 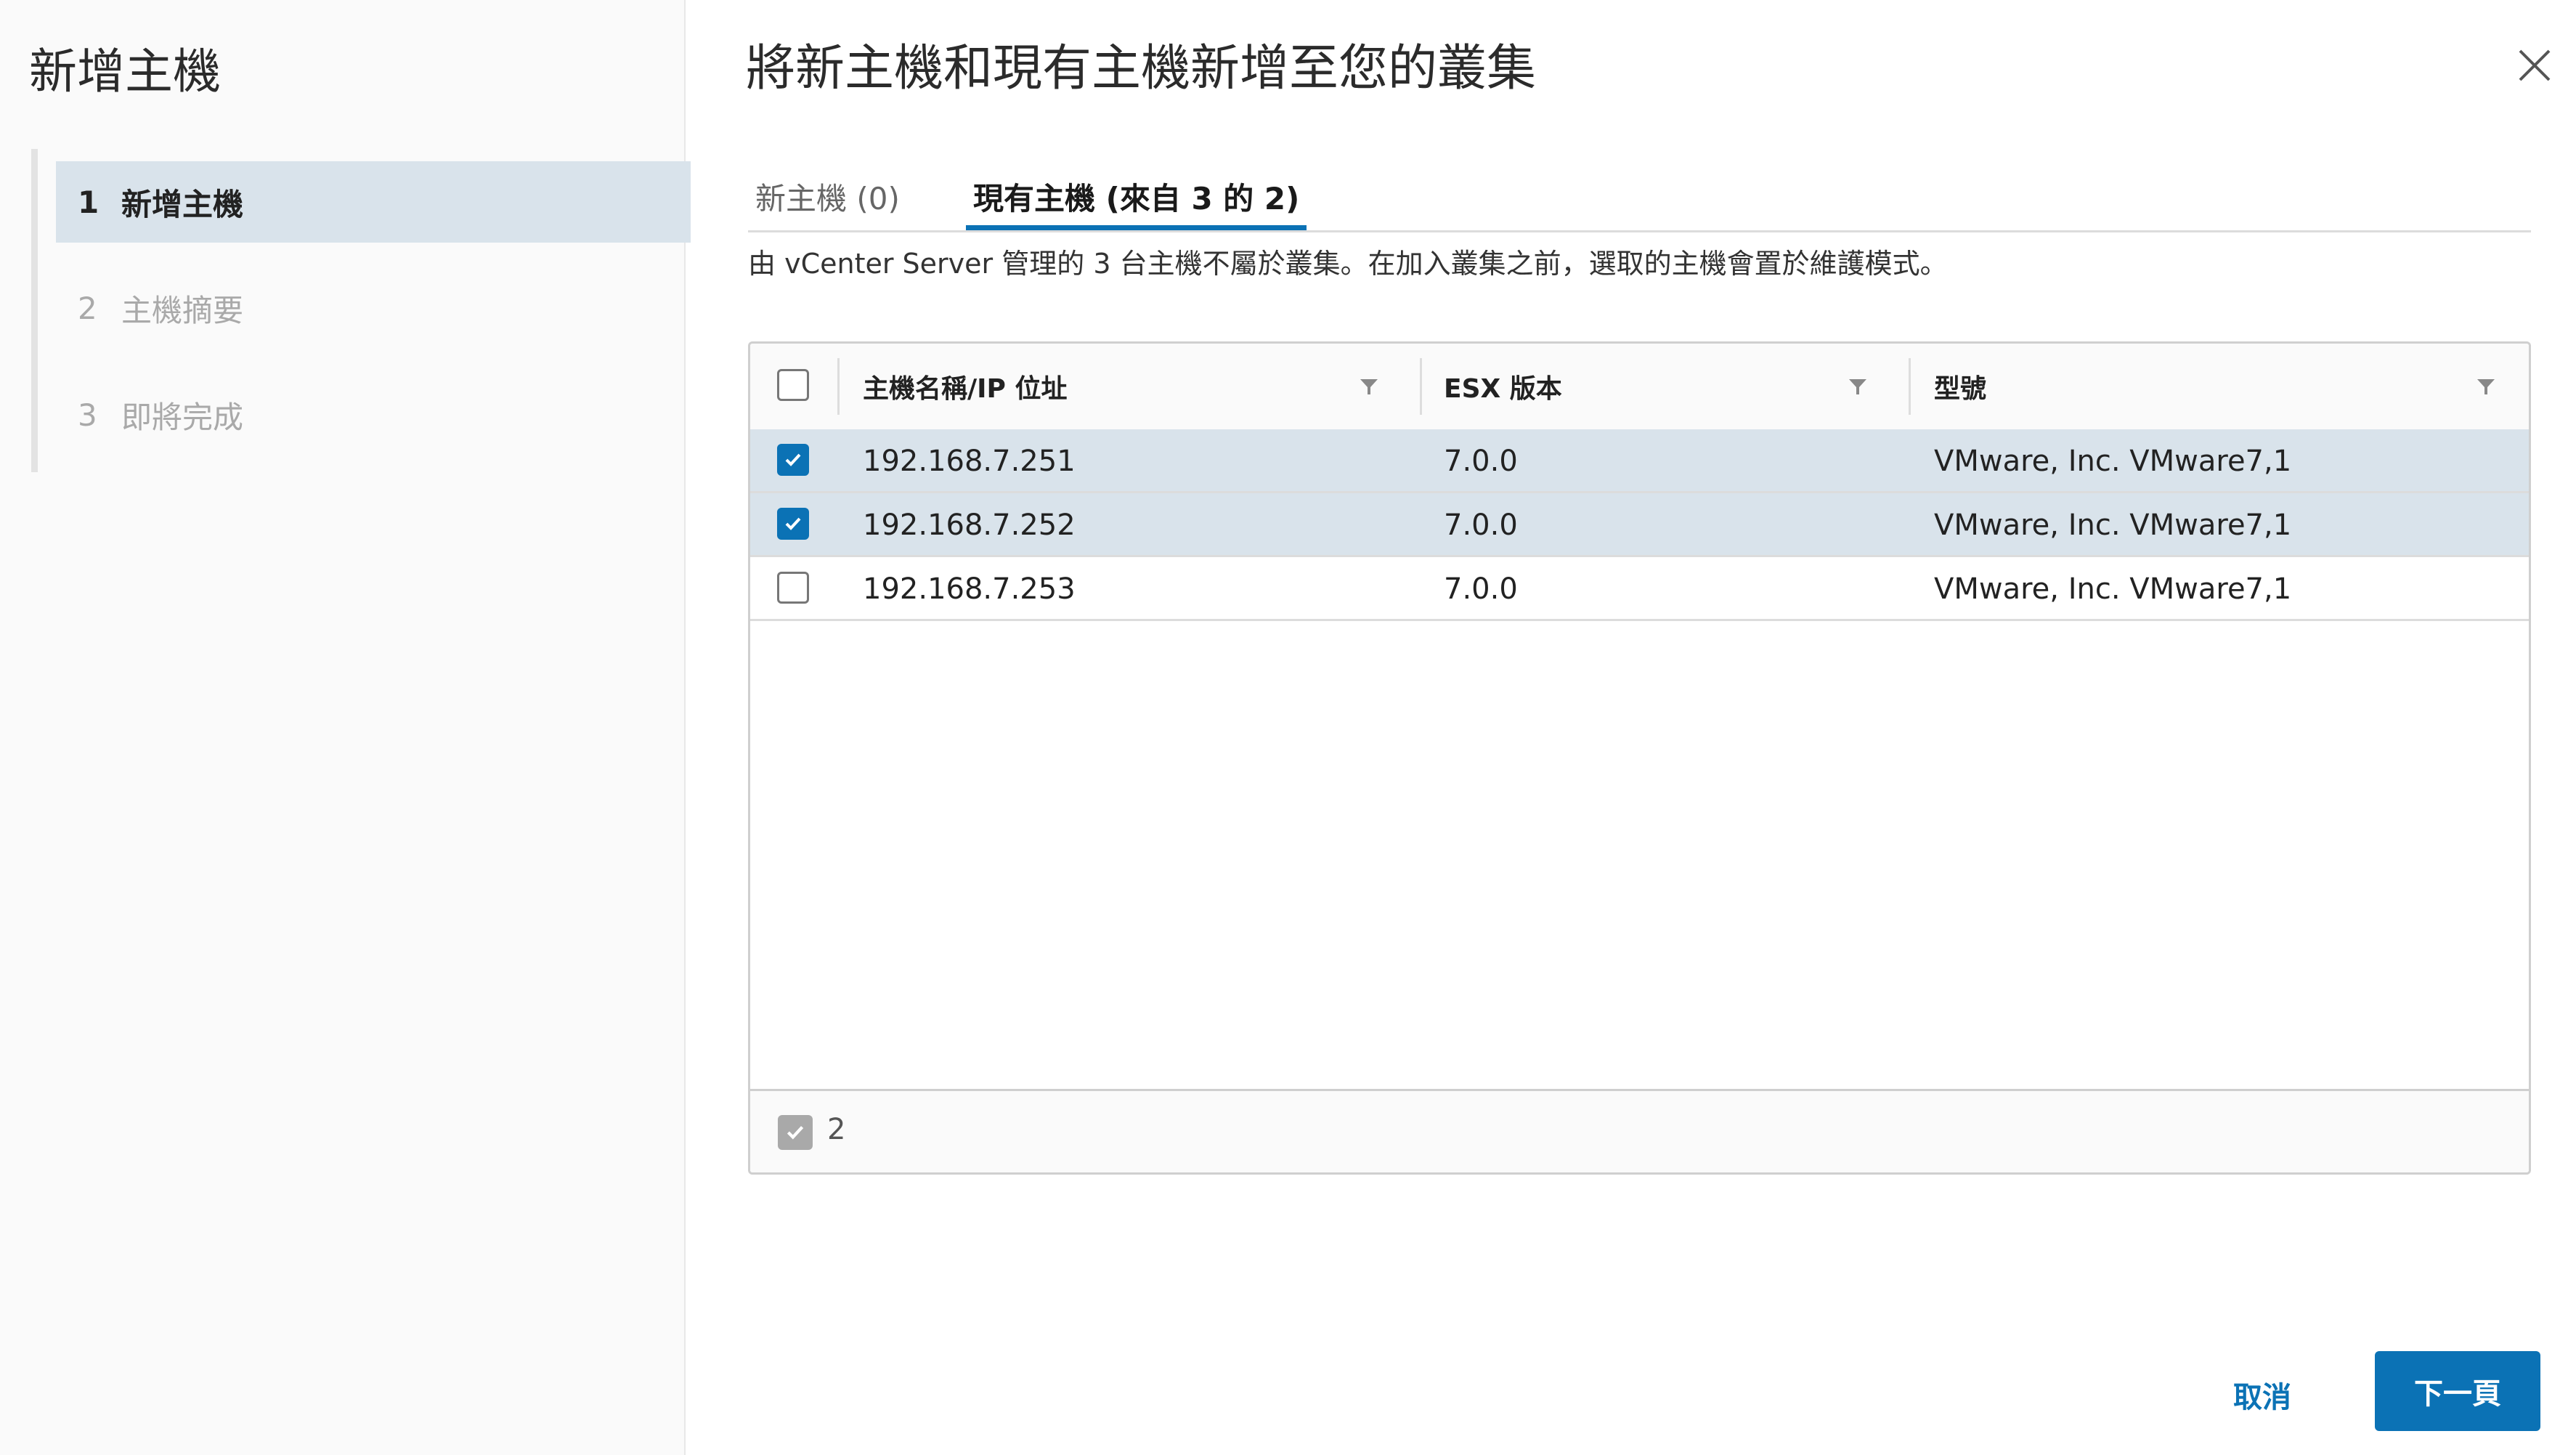 What do you see at coordinates (125, 72) in the screenshot?
I see `wizard-title: 新增主機` at bounding box center [125, 72].